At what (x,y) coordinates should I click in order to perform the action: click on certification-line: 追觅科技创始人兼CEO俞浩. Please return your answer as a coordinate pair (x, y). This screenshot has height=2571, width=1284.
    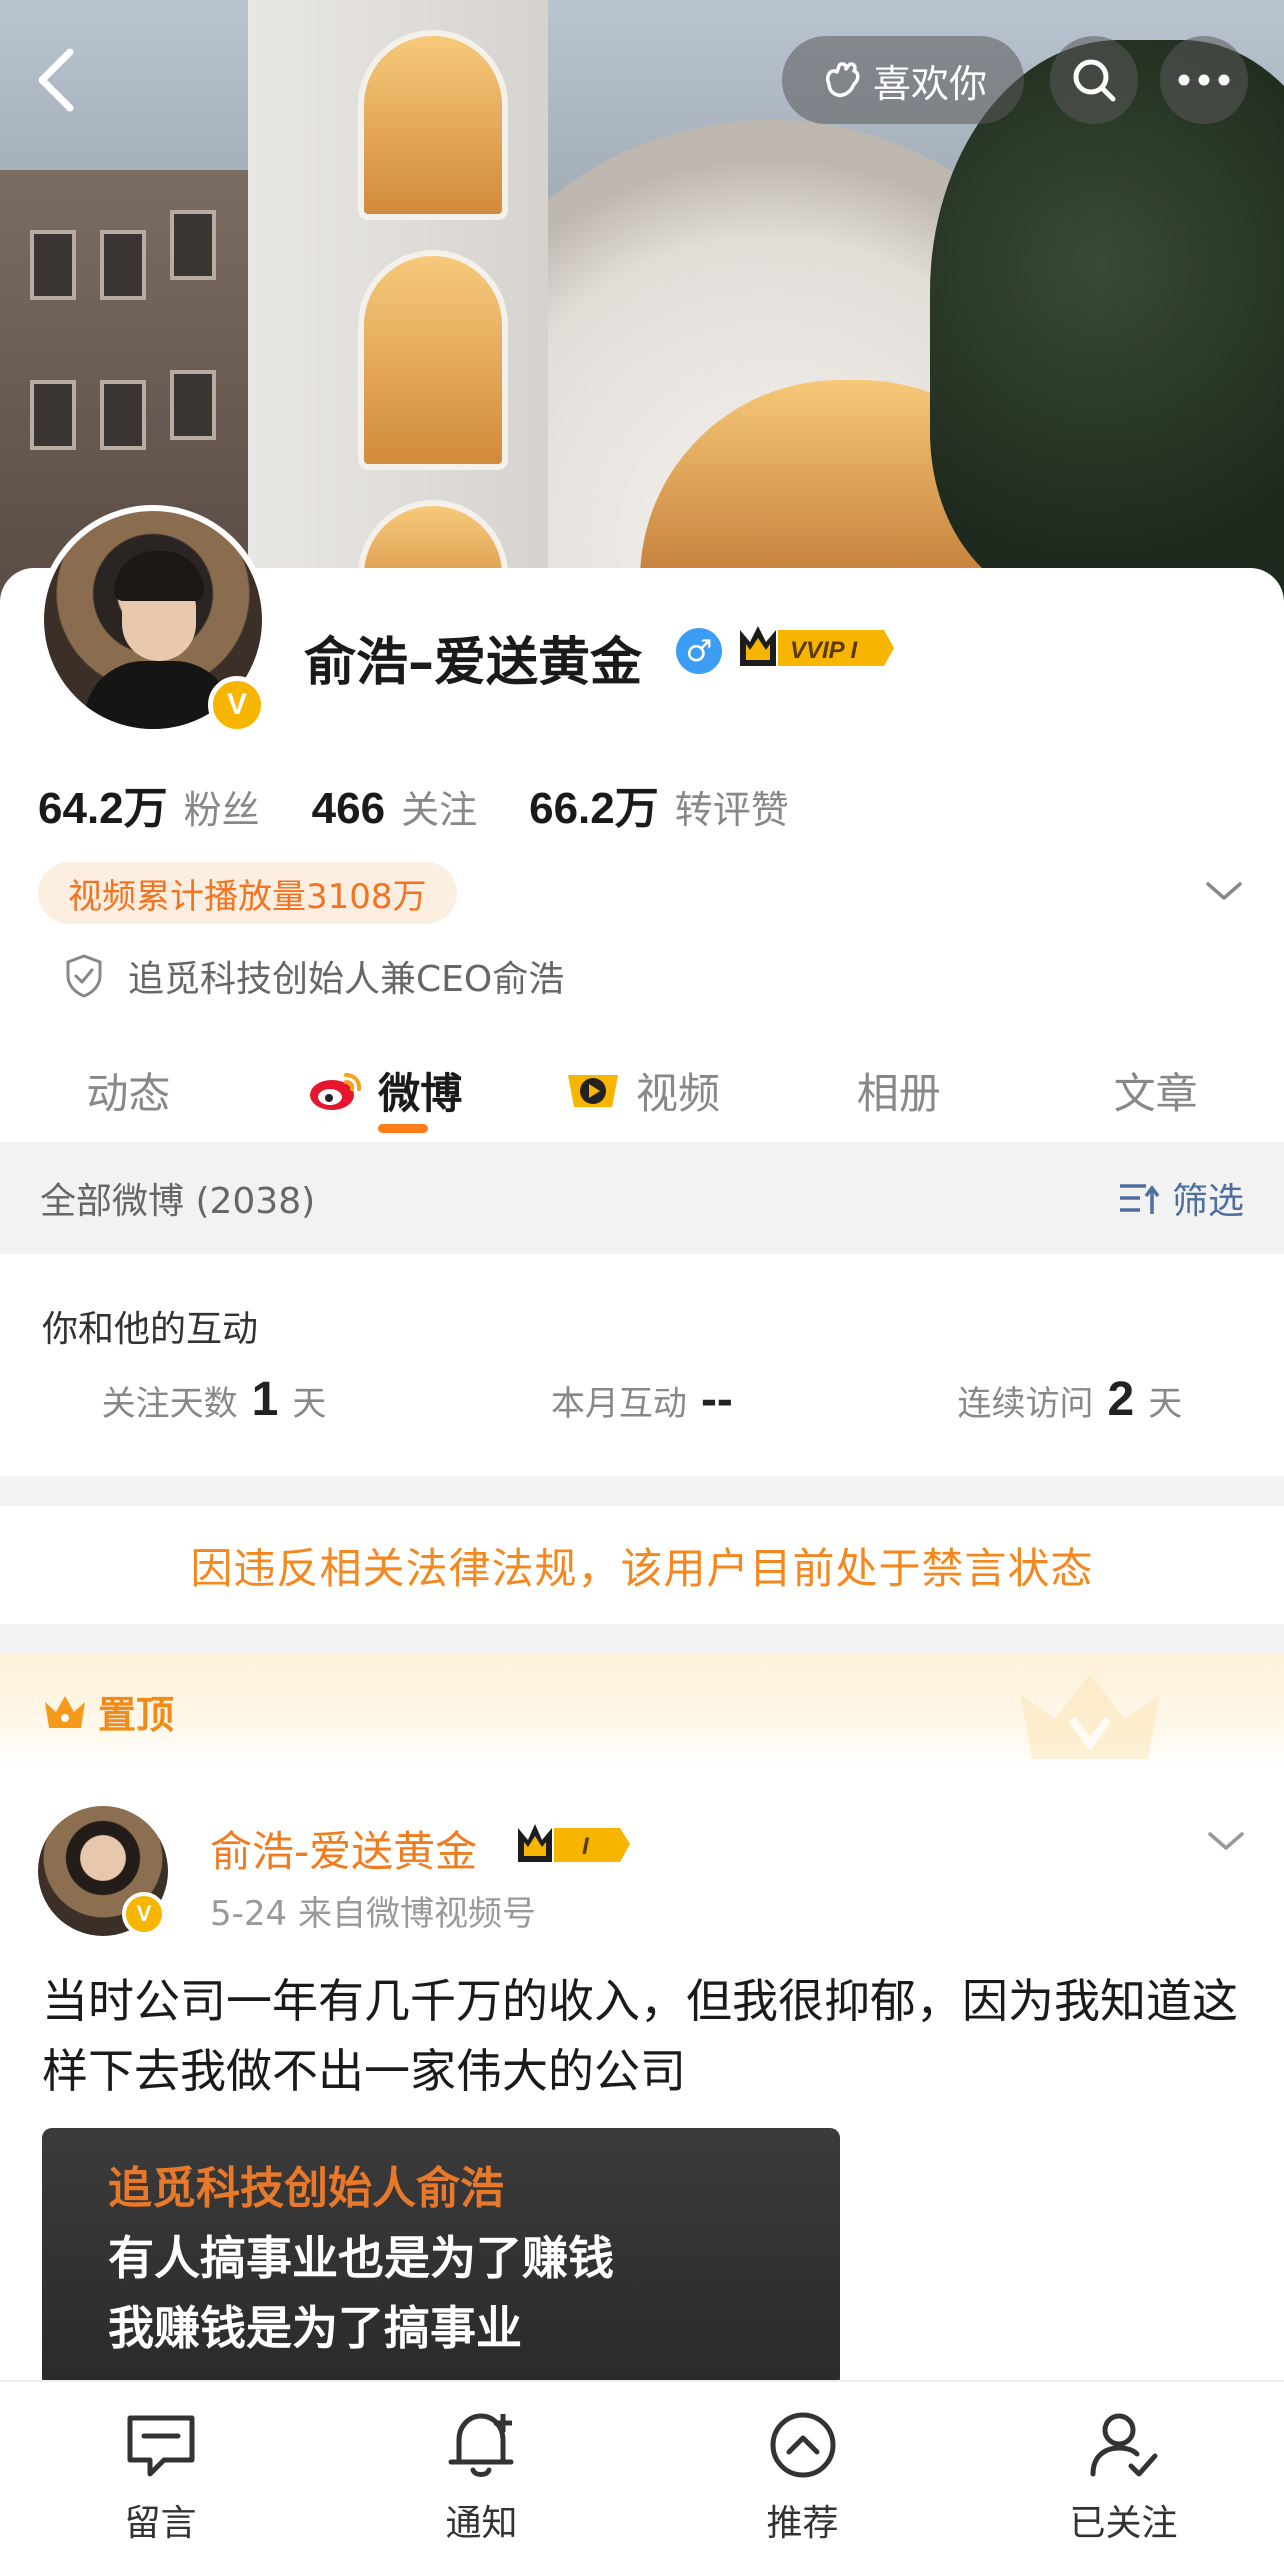
    Looking at the image, I should click on (313, 976).